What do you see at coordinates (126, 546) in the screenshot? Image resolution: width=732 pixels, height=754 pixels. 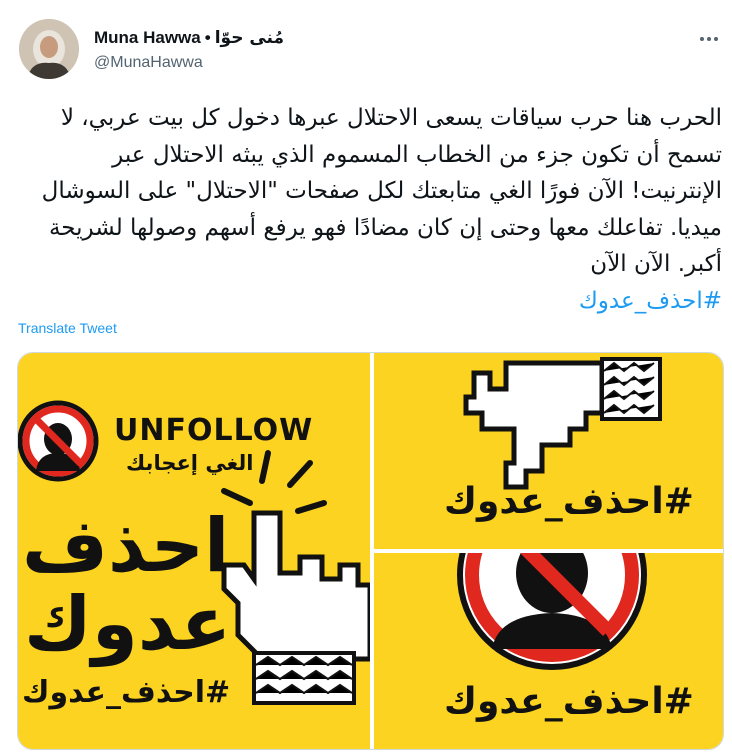 I see `big-title-line1: احذف` at bounding box center [126, 546].